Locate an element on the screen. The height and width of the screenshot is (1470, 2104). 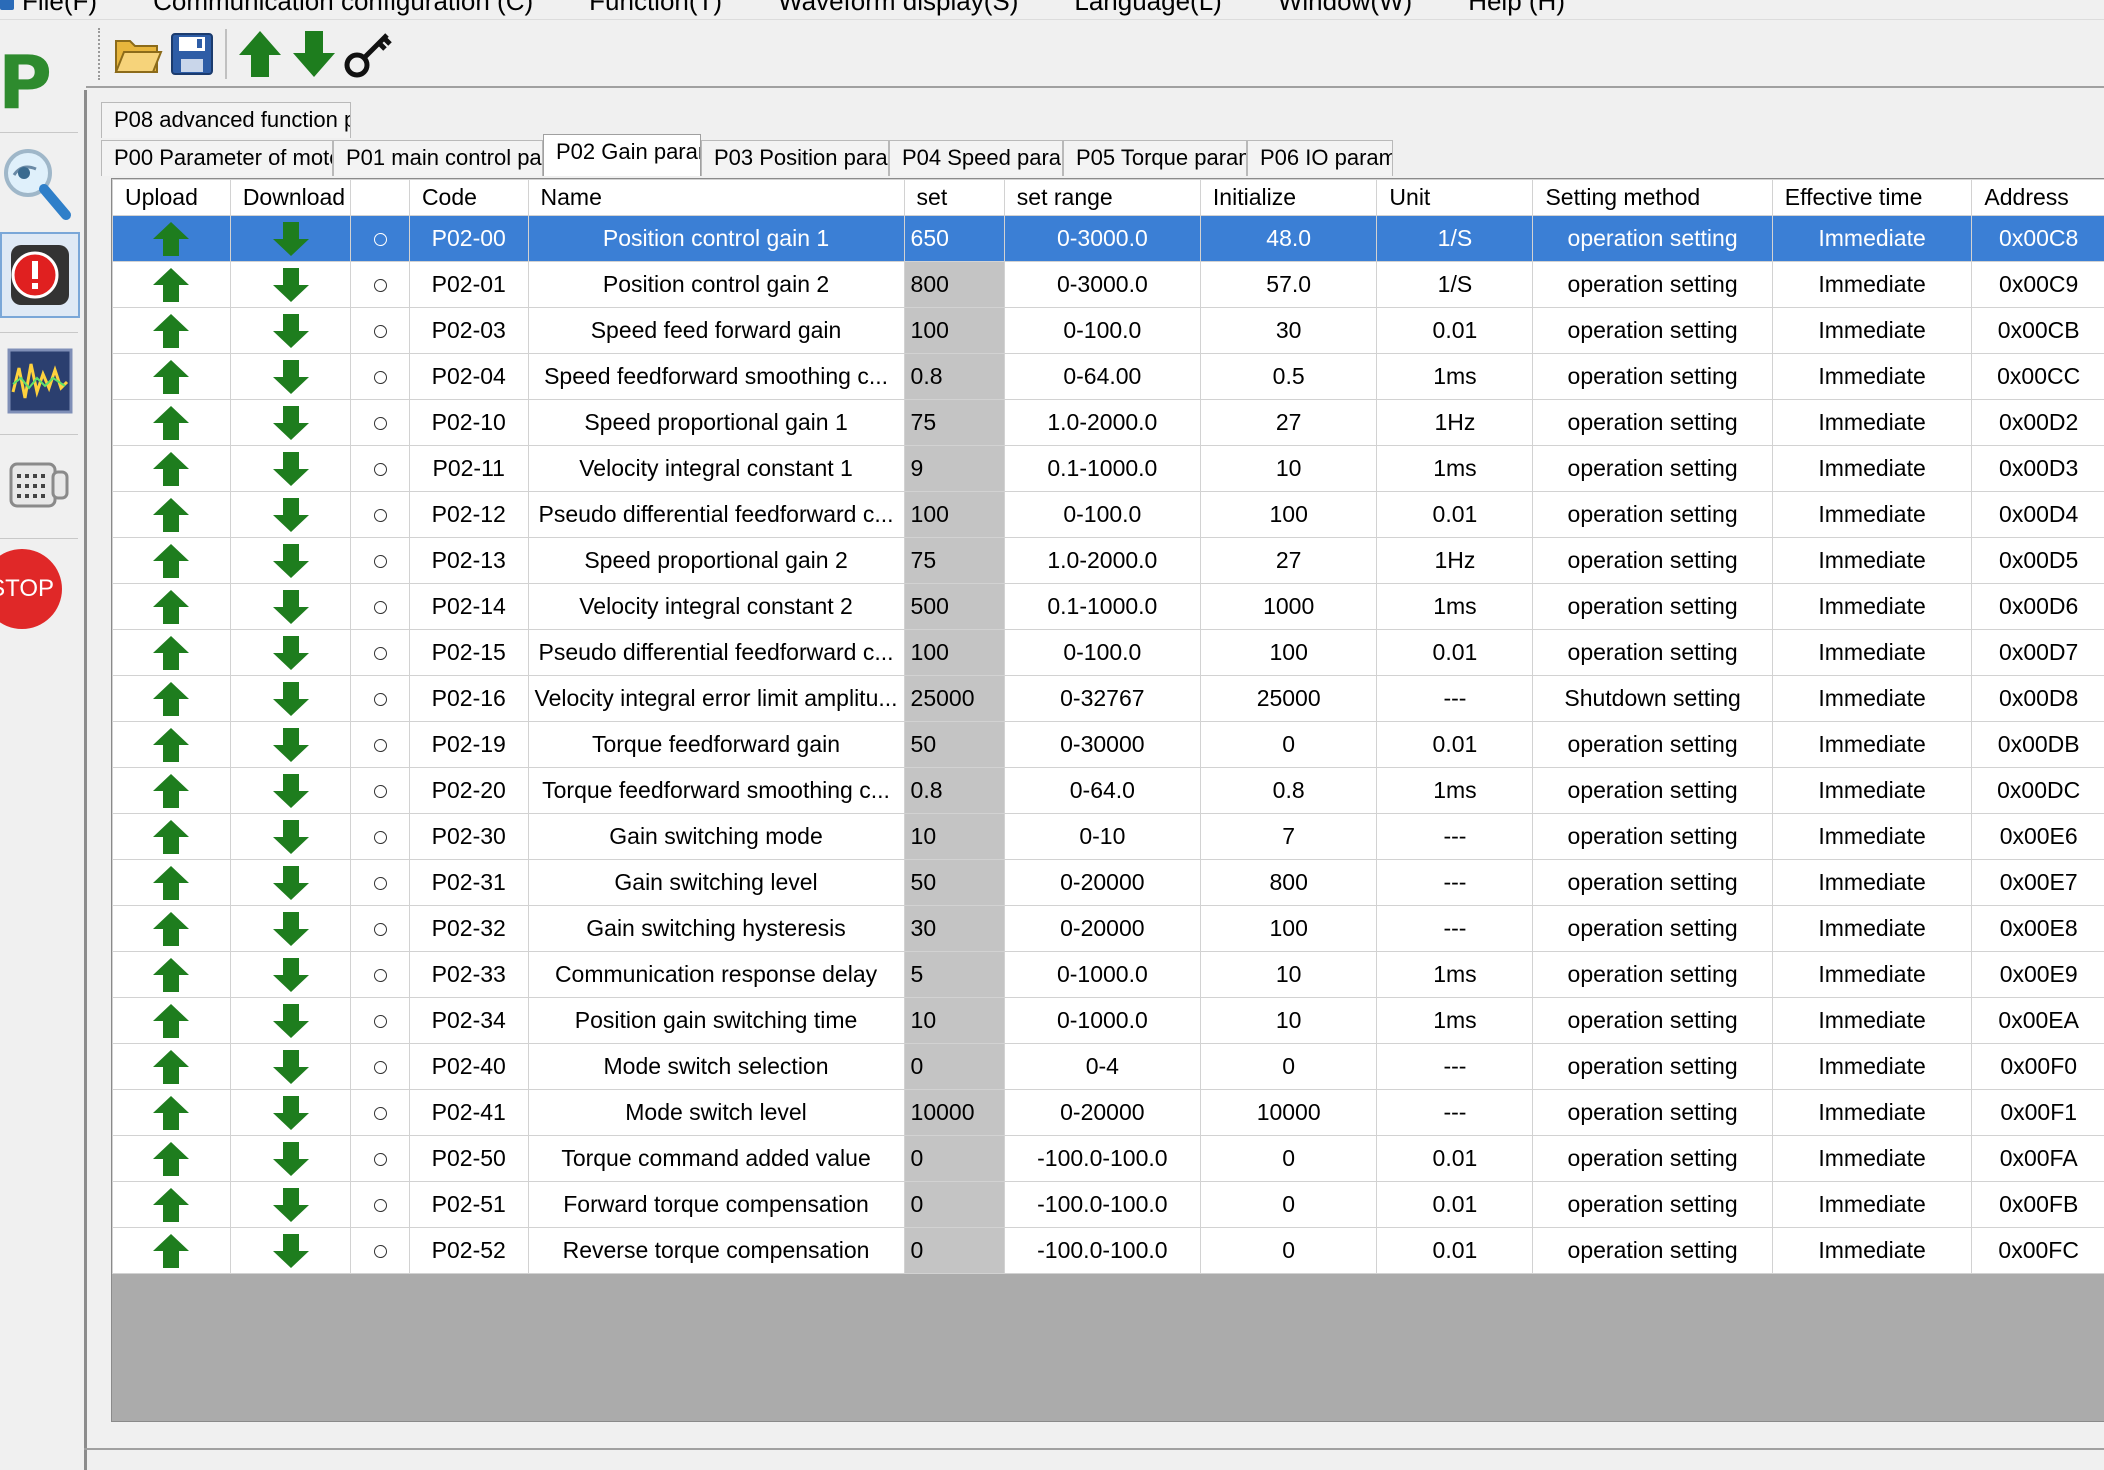
col-setting-method-header: Setting method is located at coordinates (1652, 197).